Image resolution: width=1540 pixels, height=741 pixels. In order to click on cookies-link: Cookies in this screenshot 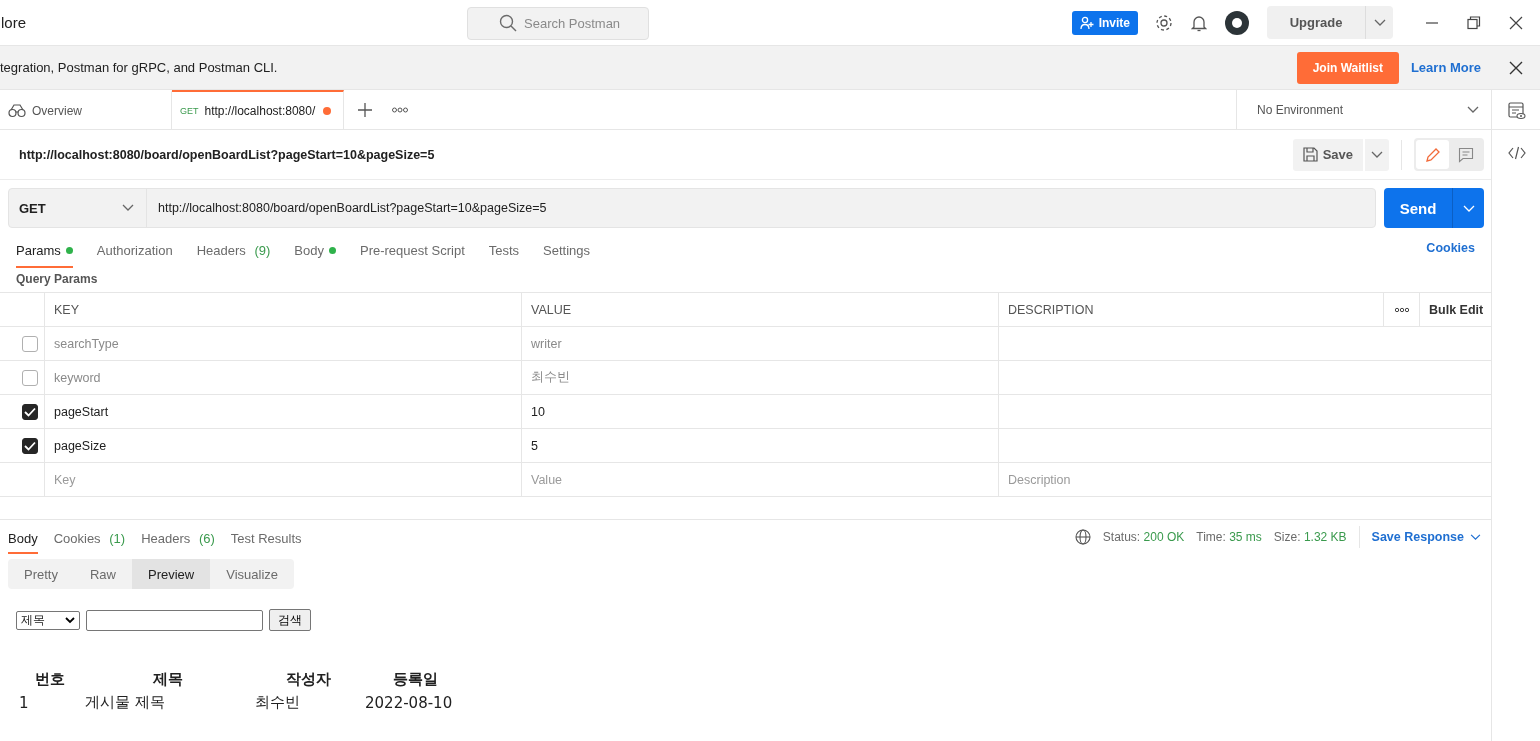, I will do `click(1450, 248)`.